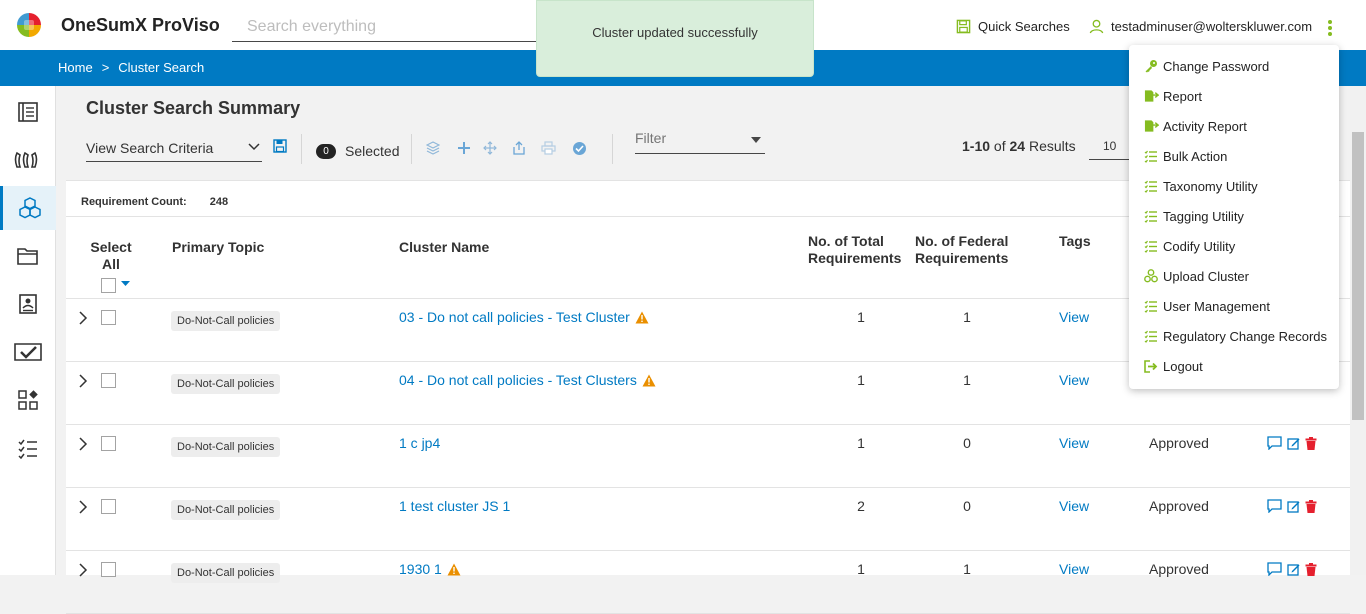  I want to click on move-icon, so click(490, 148).